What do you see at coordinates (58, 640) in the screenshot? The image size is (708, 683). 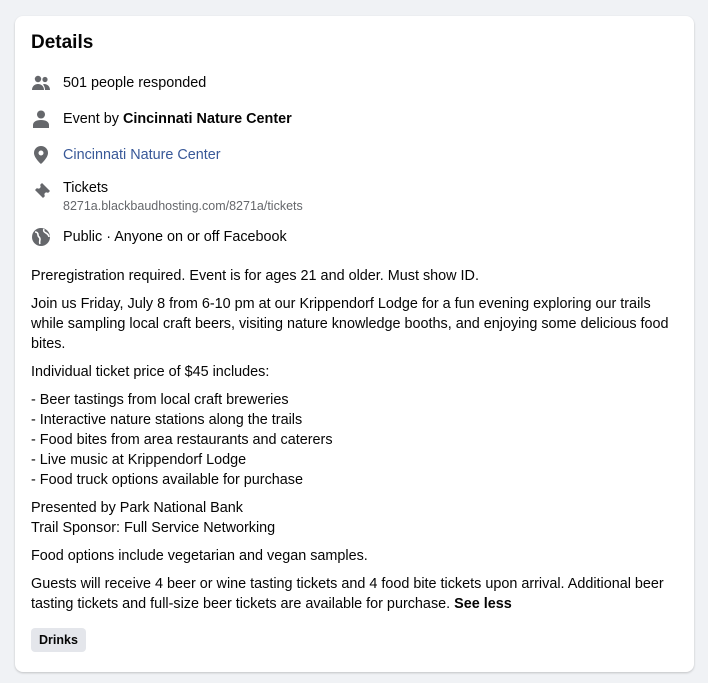 I see `category-tag-drinks: Drinks` at bounding box center [58, 640].